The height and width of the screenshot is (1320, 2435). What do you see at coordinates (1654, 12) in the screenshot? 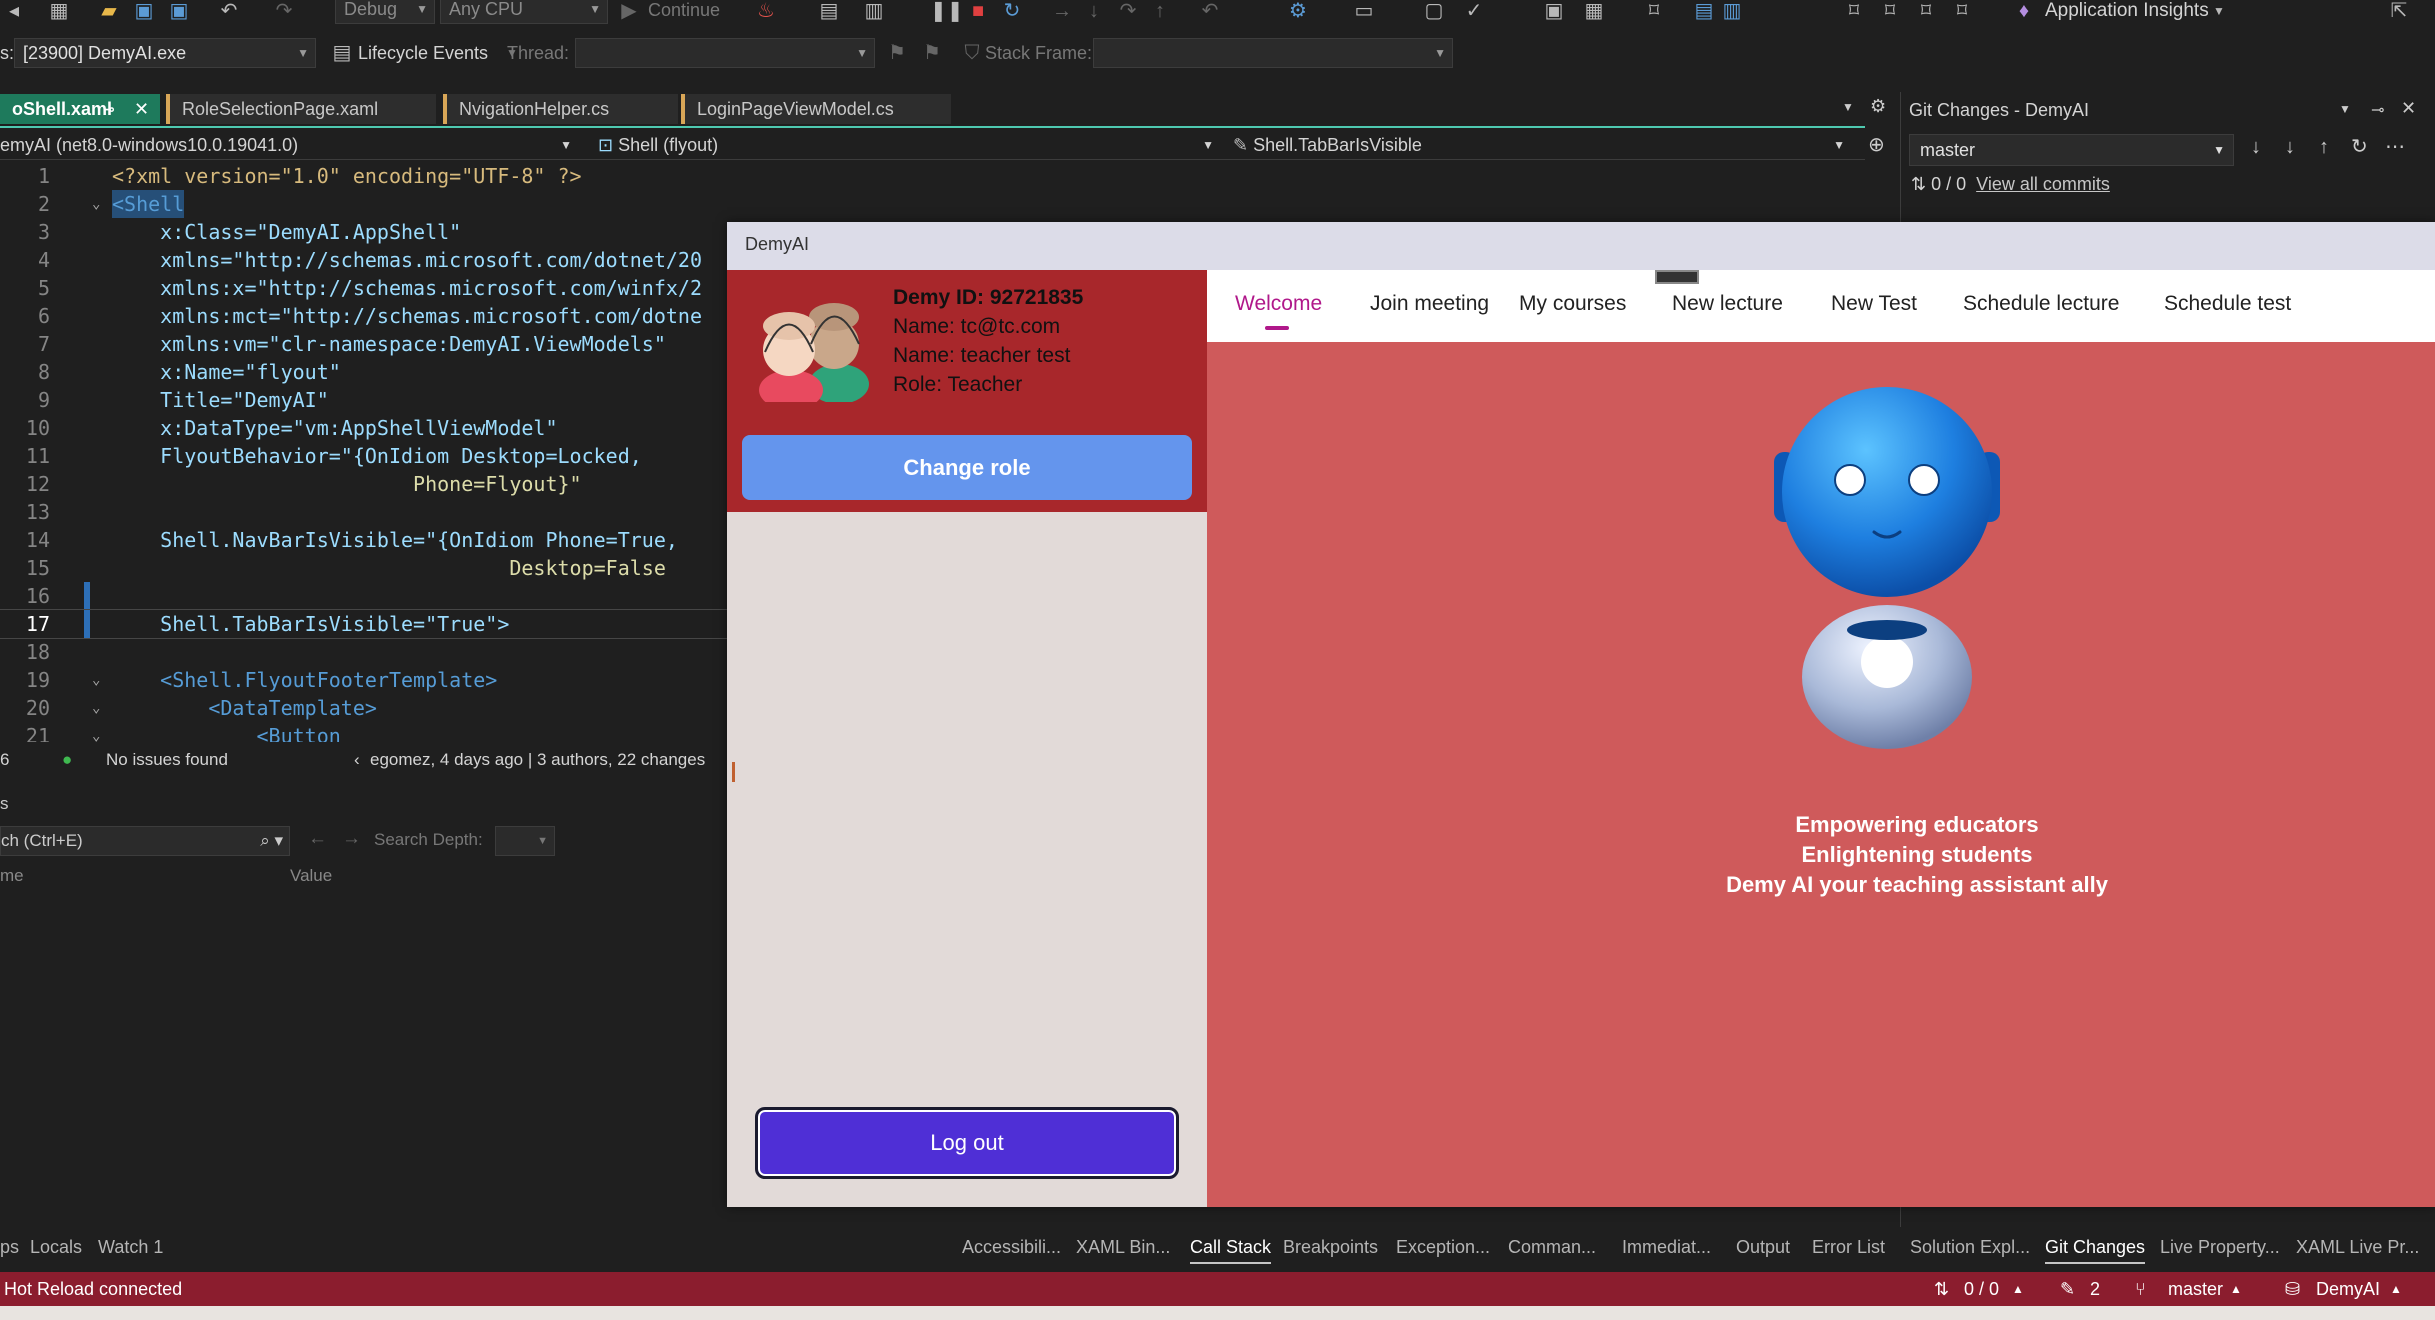
I see `bookmark-icon: ⌑` at bounding box center [1654, 12].